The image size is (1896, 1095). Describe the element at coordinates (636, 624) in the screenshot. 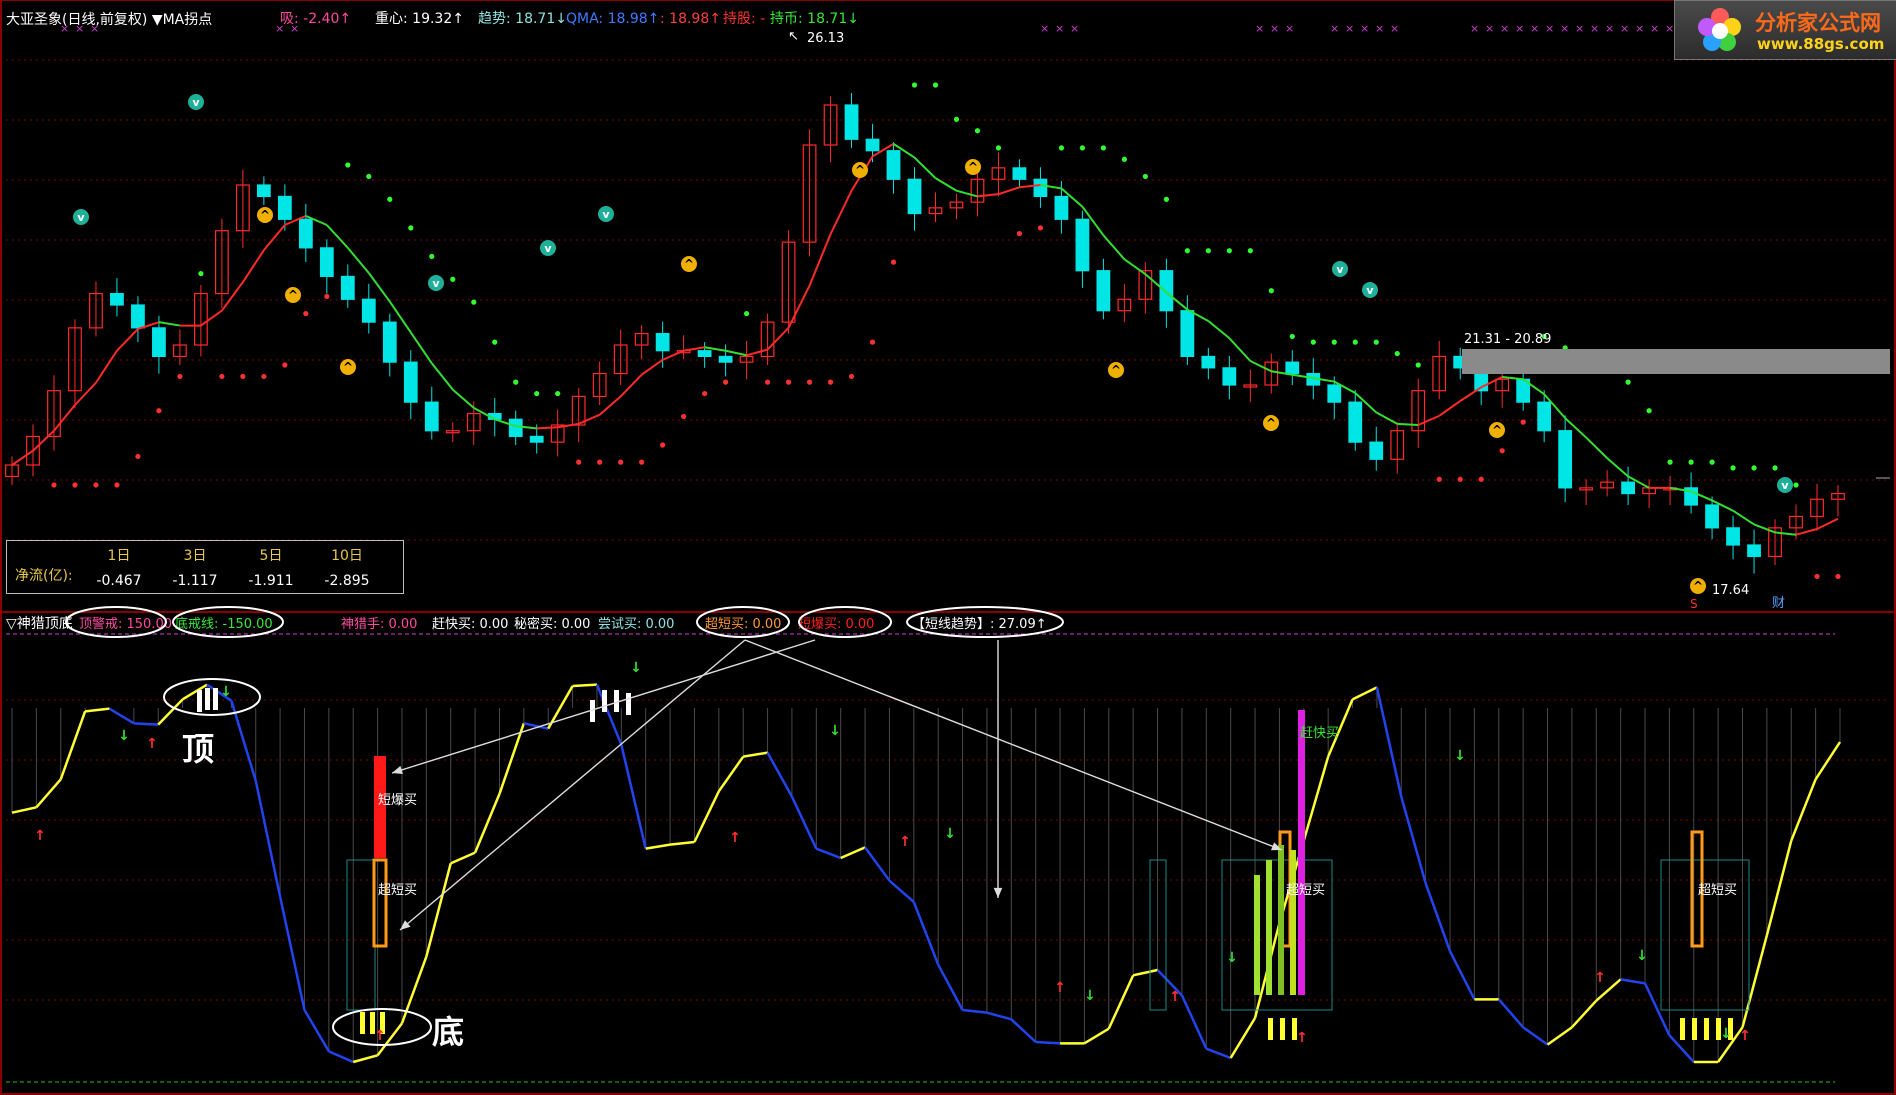

I see `sub-indicator-value: 尝试买: 0.00` at that location.